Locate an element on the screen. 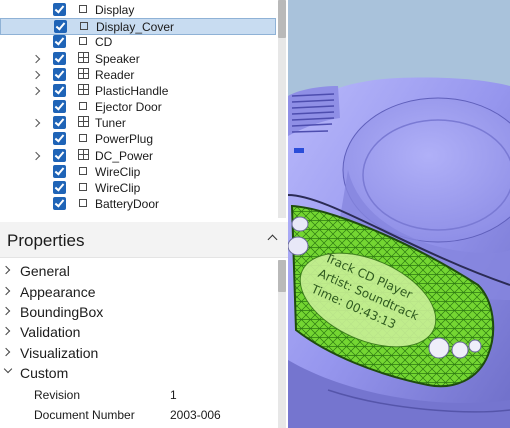  tree-item: Display_Cover is located at coordinates (138, 26).